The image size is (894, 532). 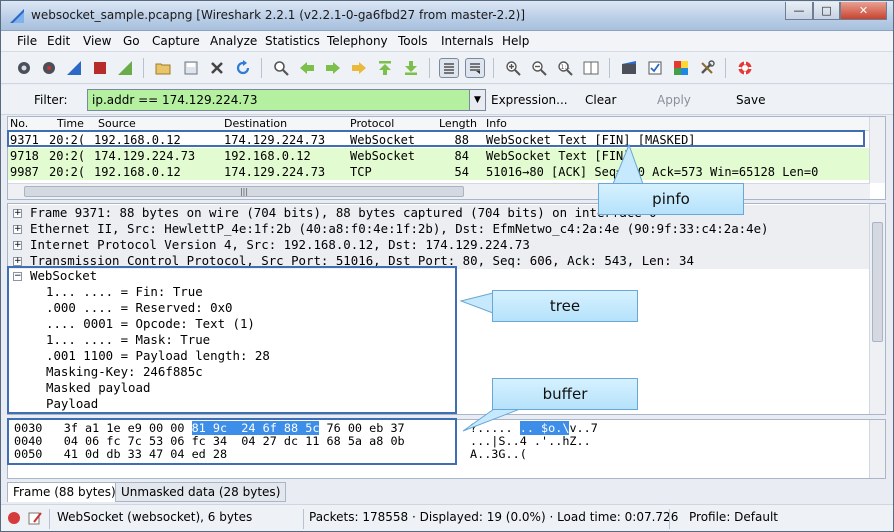 I want to click on pinfo-callout: pinfo, so click(x=671, y=199).